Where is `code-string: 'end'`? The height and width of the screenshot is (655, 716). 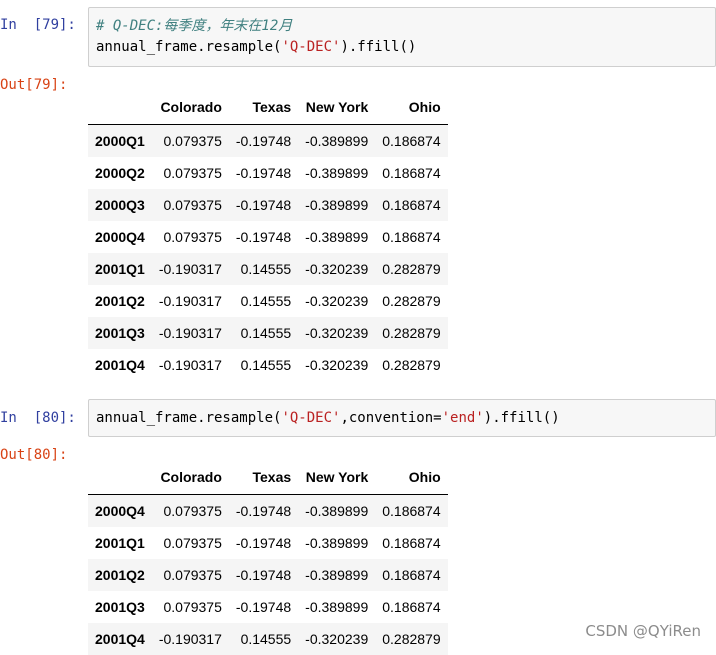 code-string: 'end' is located at coordinates (462, 418).